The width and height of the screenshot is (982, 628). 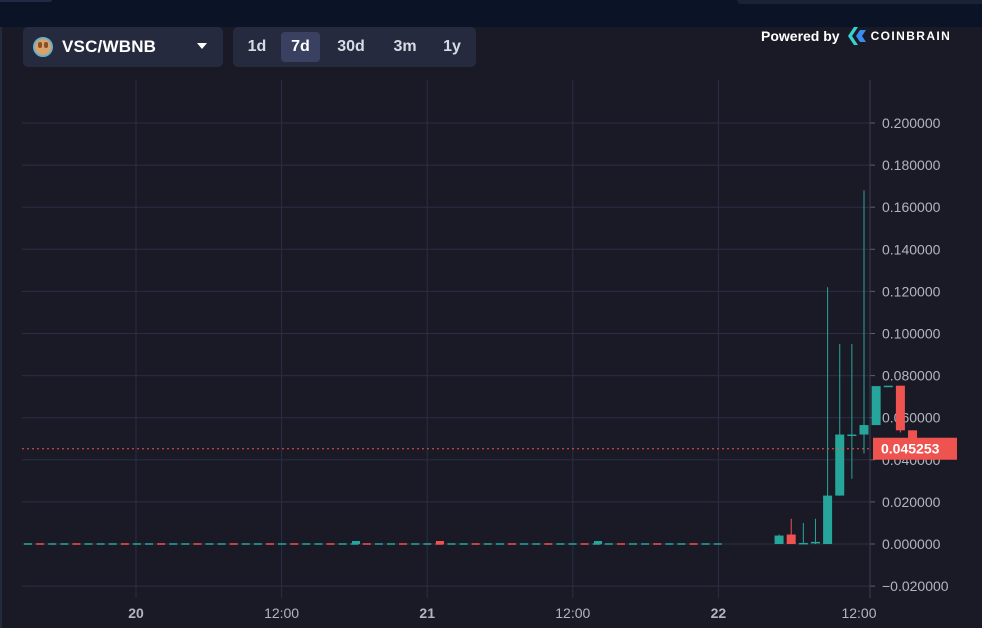 I want to click on range-button-30d: 30d, so click(x=351, y=47).